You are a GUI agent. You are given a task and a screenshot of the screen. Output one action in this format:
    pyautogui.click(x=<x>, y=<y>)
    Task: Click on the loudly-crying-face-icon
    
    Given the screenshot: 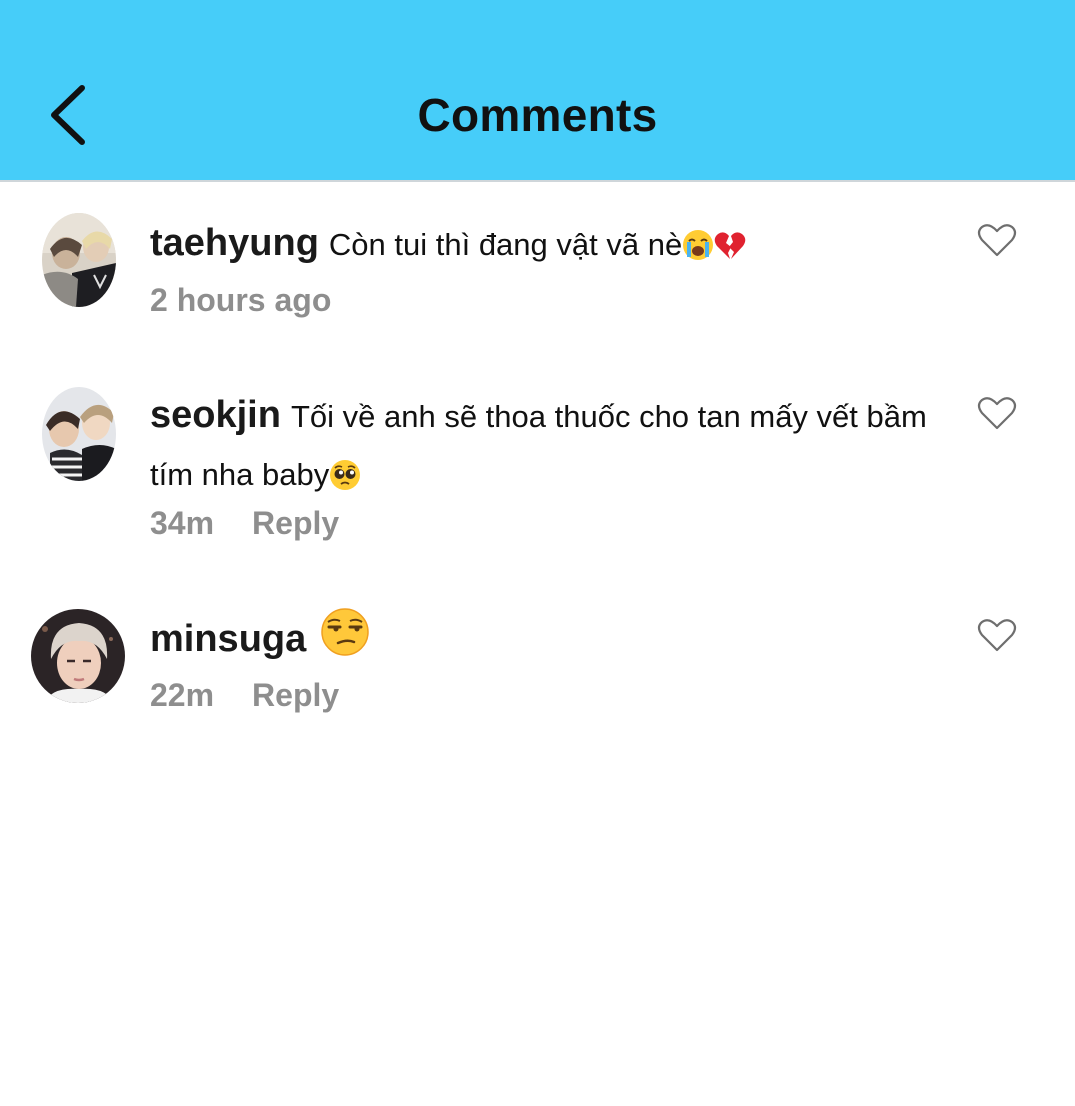 What is the action you would take?
    pyautogui.click(x=698, y=251)
    